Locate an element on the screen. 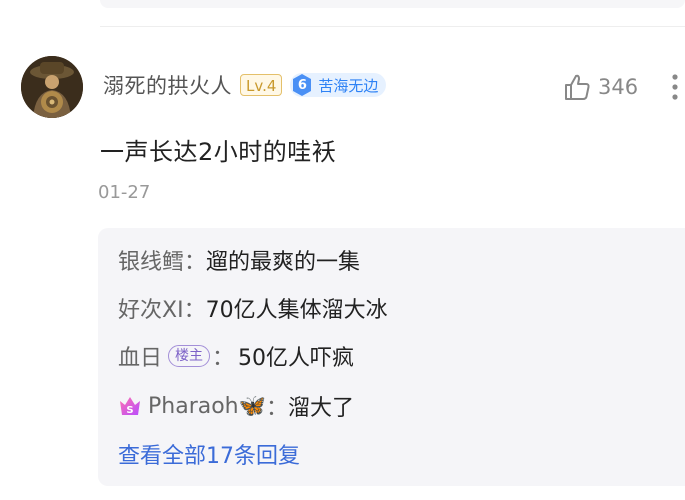 This screenshot has height=500, width=685. reply-item: 好次XI ： 70亿人集体溜大冰 is located at coordinates (253, 308).